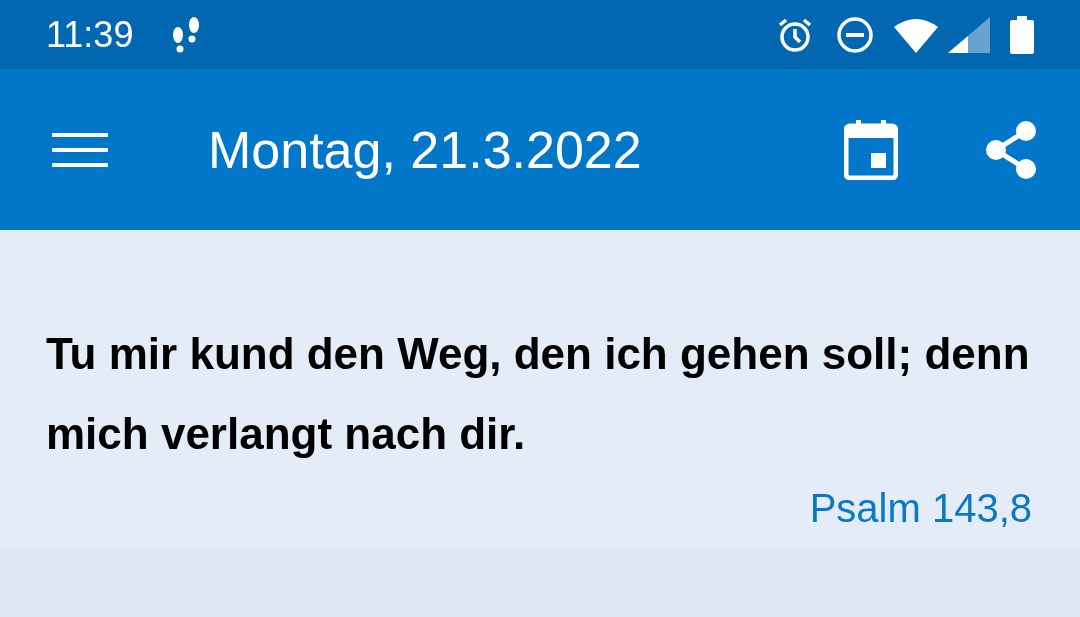 This screenshot has width=1080, height=617. What do you see at coordinates (90, 34) in the screenshot?
I see `status-time: 11:39` at bounding box center [90, 34].